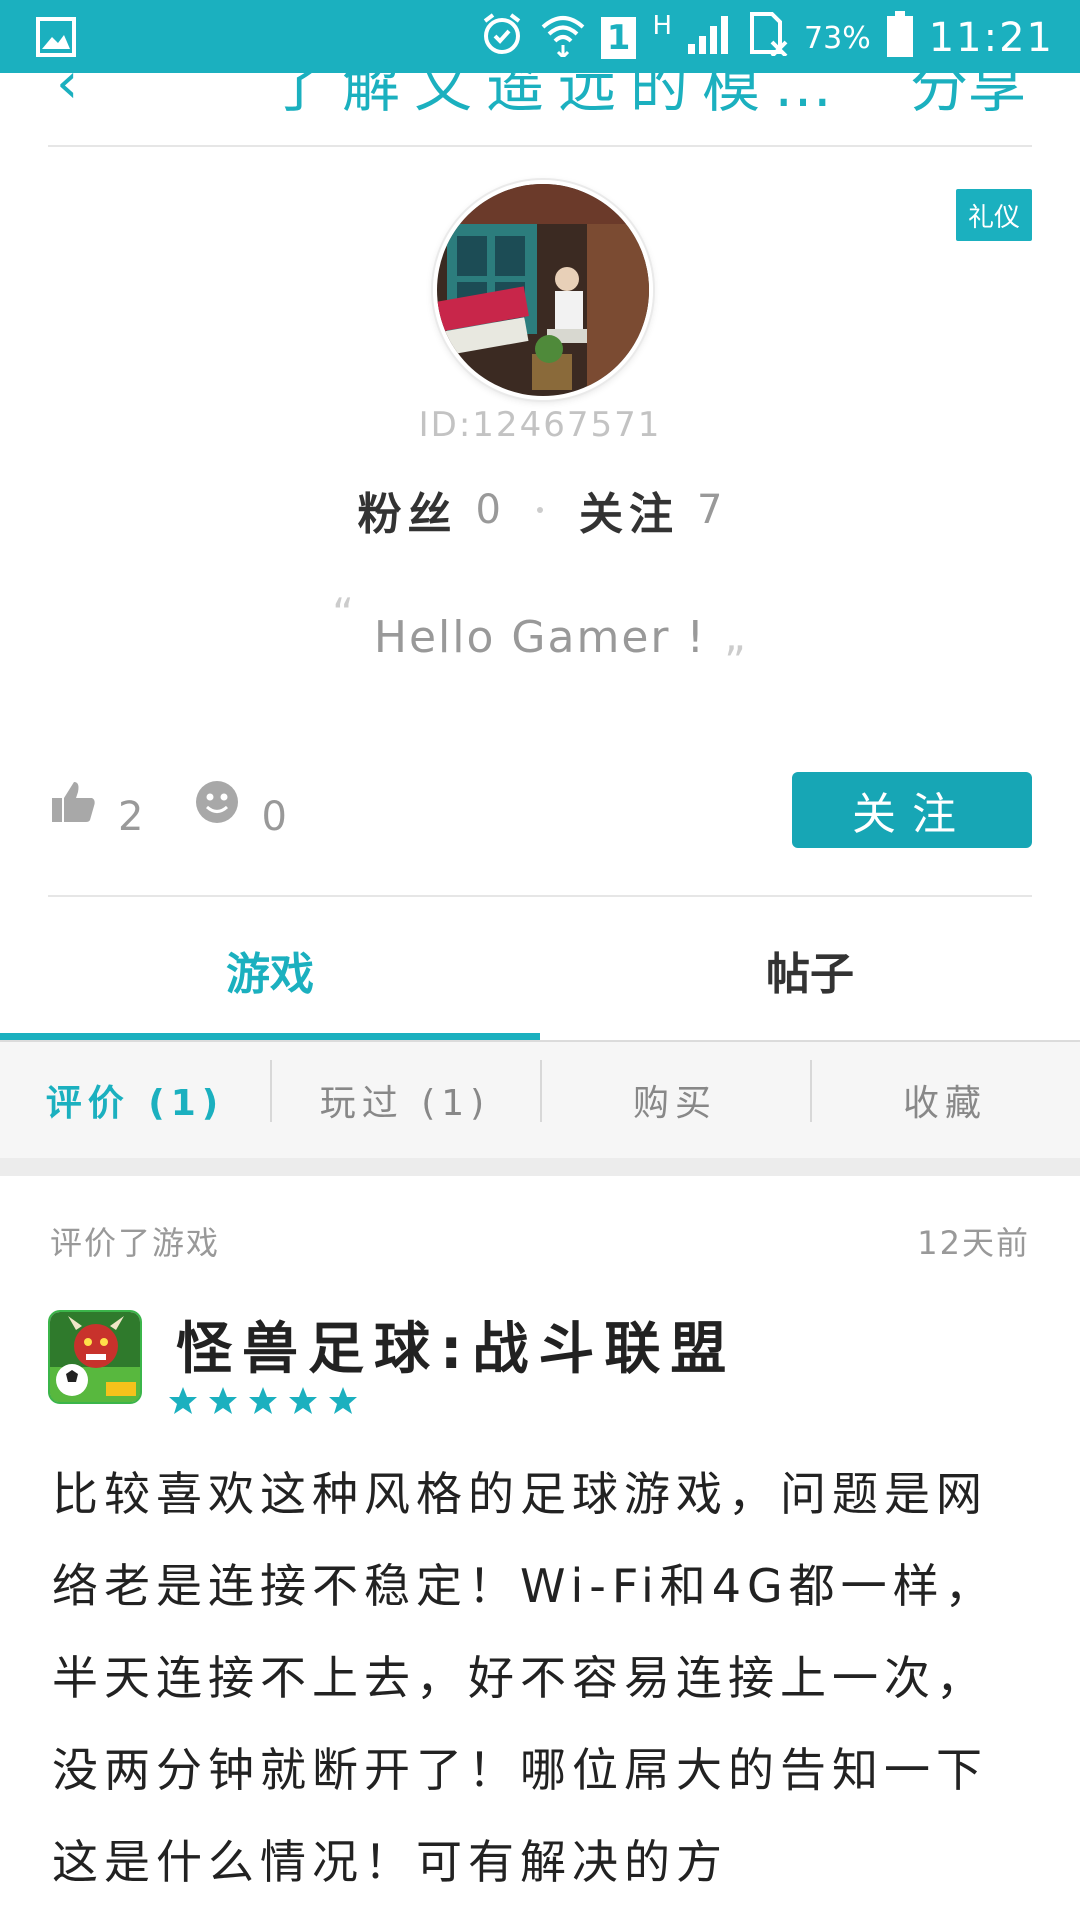 The image size is (1080, 1920). I want to click on tab-posts: 帖子, so click(810, 970).